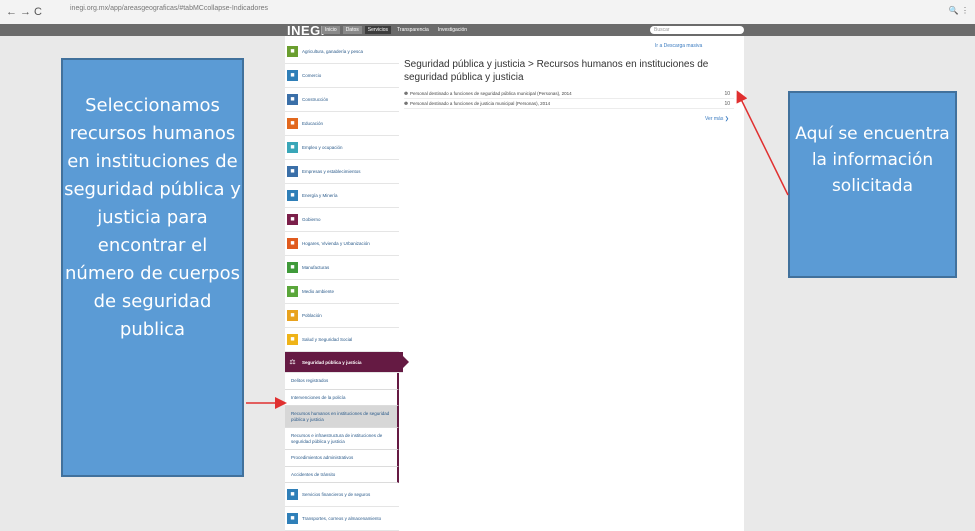 The image size is (975, 531). Describe the element at coordinates (762, 143) in the screenshot. I see `right-arrow` at that location.